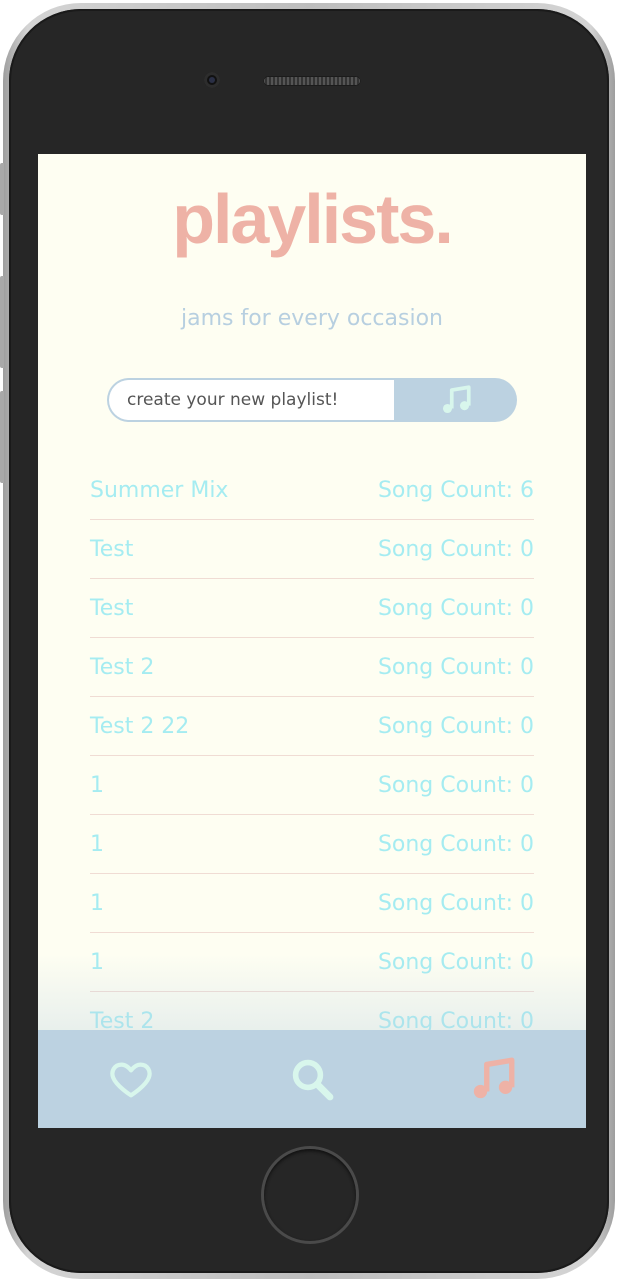 This screenshot has height=1282, width=618. What do you see at coordinates (212, 80) in the screenshot?
I see `front-camera` at bounding box center [212, 80].